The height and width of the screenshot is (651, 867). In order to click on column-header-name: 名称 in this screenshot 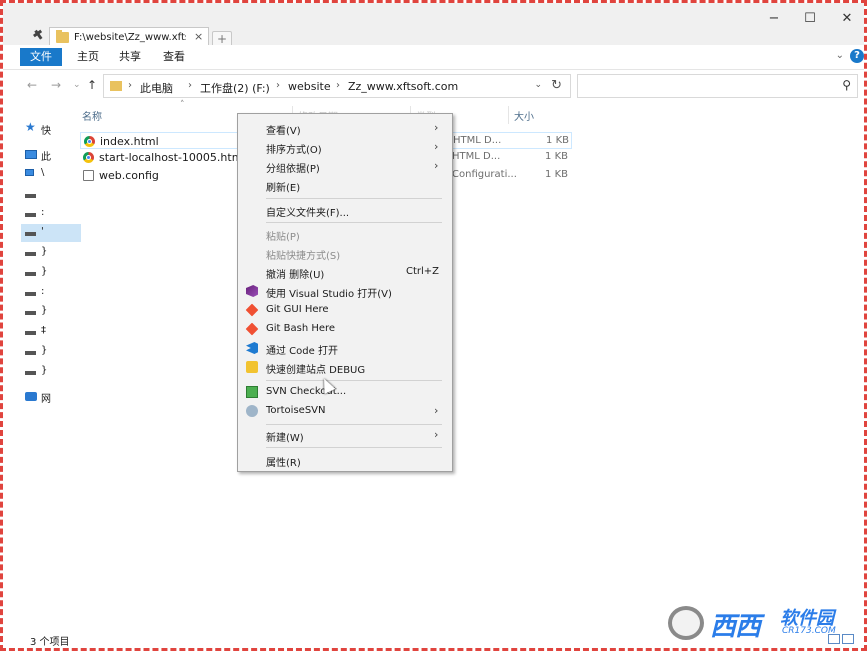, I will do `click(92, 115)`.